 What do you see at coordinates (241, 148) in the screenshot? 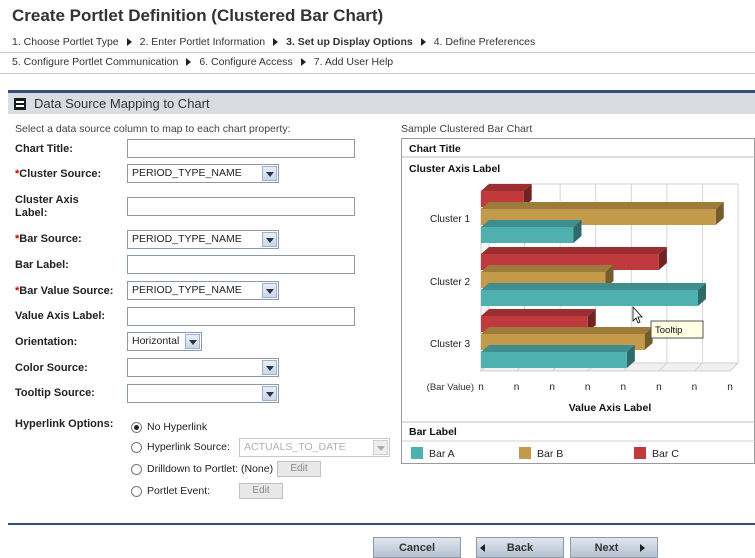
I see `chart-title-input` at bounding box center [241, 148].